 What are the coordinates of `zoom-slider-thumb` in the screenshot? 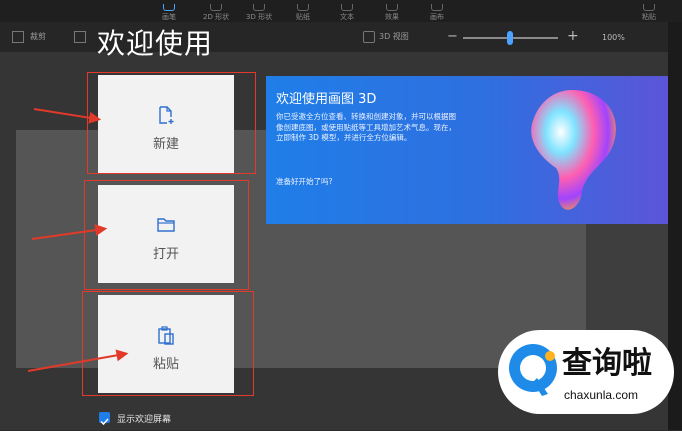 It's located at (510, 38).